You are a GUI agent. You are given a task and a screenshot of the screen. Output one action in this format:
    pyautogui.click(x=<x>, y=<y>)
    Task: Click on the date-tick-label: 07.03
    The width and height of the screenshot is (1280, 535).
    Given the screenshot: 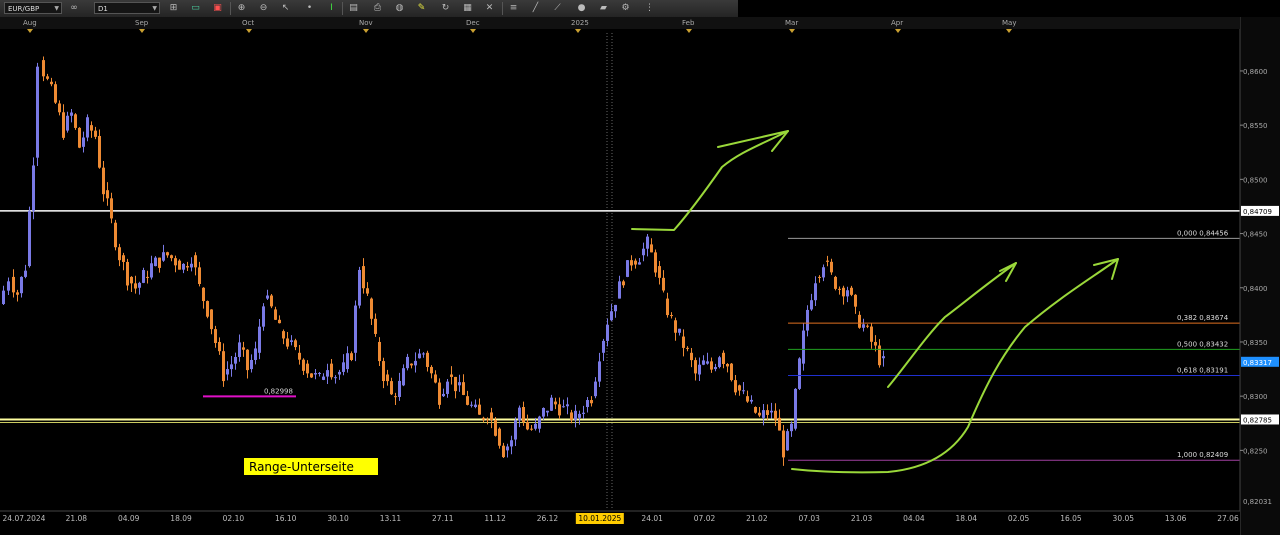 What is the action you would take?
    pyautogui.click(x=809, y=518)
    